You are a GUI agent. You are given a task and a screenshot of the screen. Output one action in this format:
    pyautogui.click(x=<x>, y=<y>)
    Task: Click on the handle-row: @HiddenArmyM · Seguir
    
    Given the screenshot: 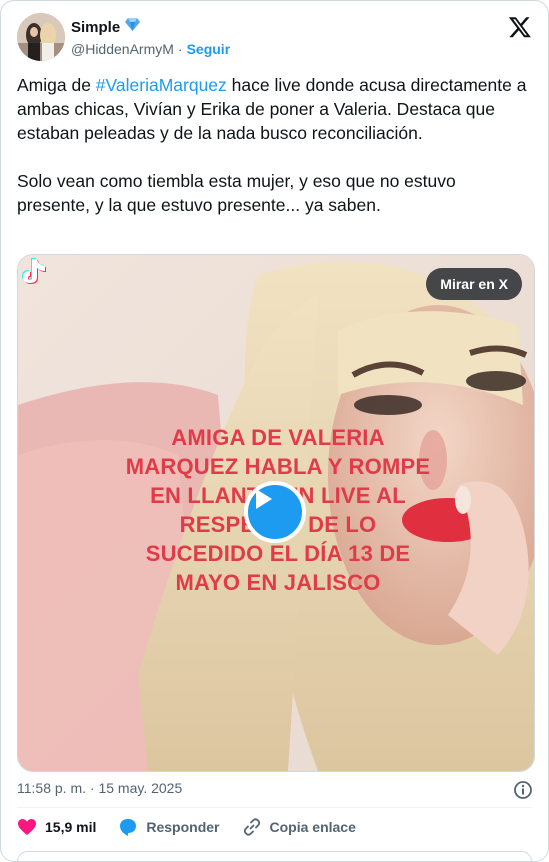 What is the action you would take?
    pyautogui.click(x=150, y=49)
    